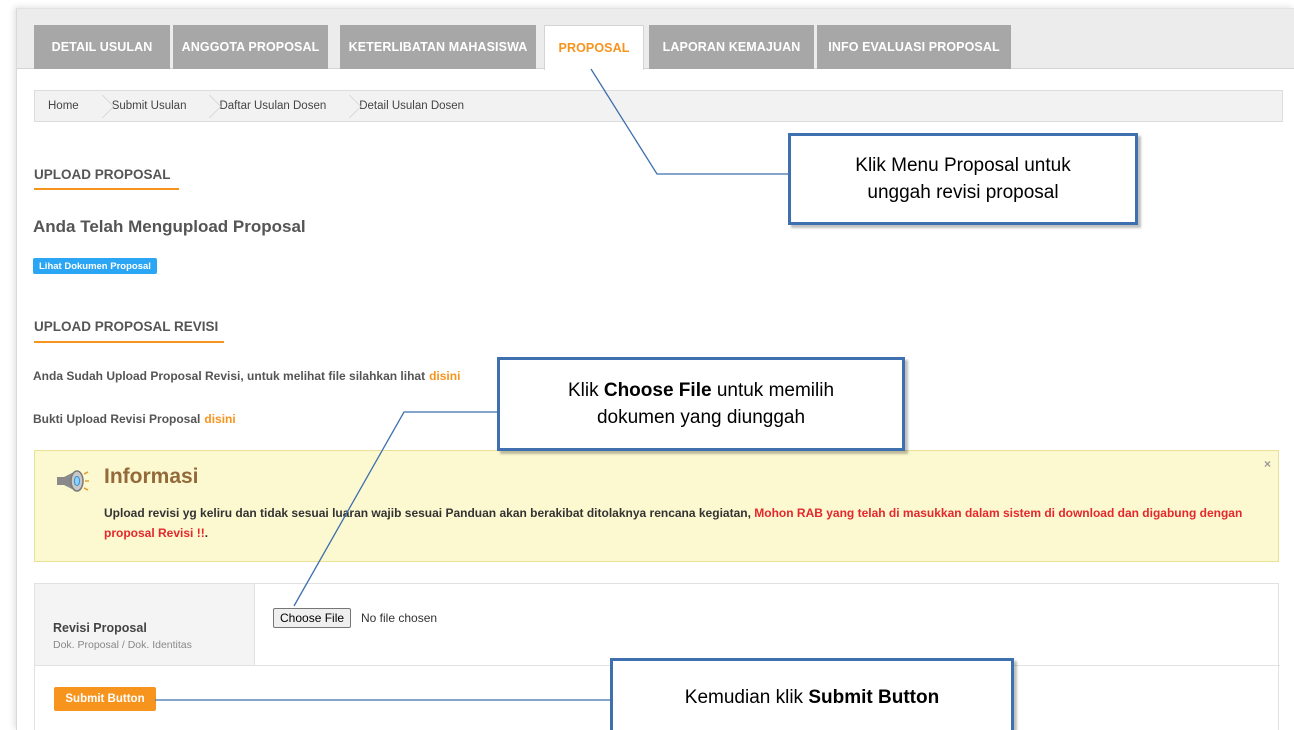  Describe the element at coordinates (312, 618) in the screenshot. I see `choose-file-button: Choose File` at that location.